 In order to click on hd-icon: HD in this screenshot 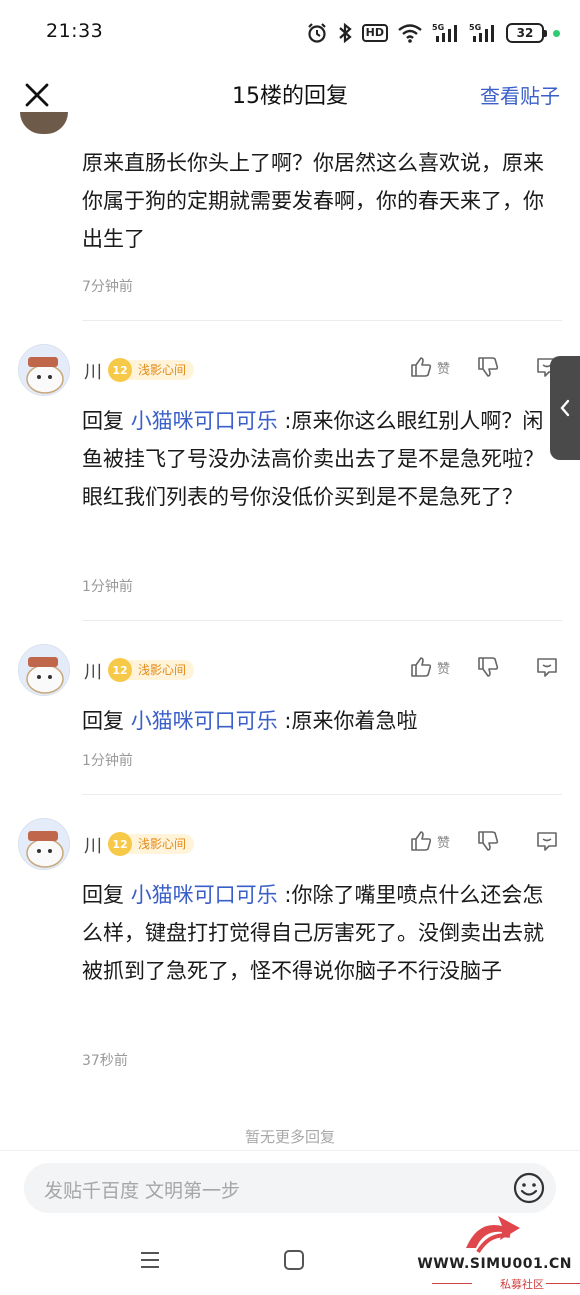, I will do `click(374, 33)`.